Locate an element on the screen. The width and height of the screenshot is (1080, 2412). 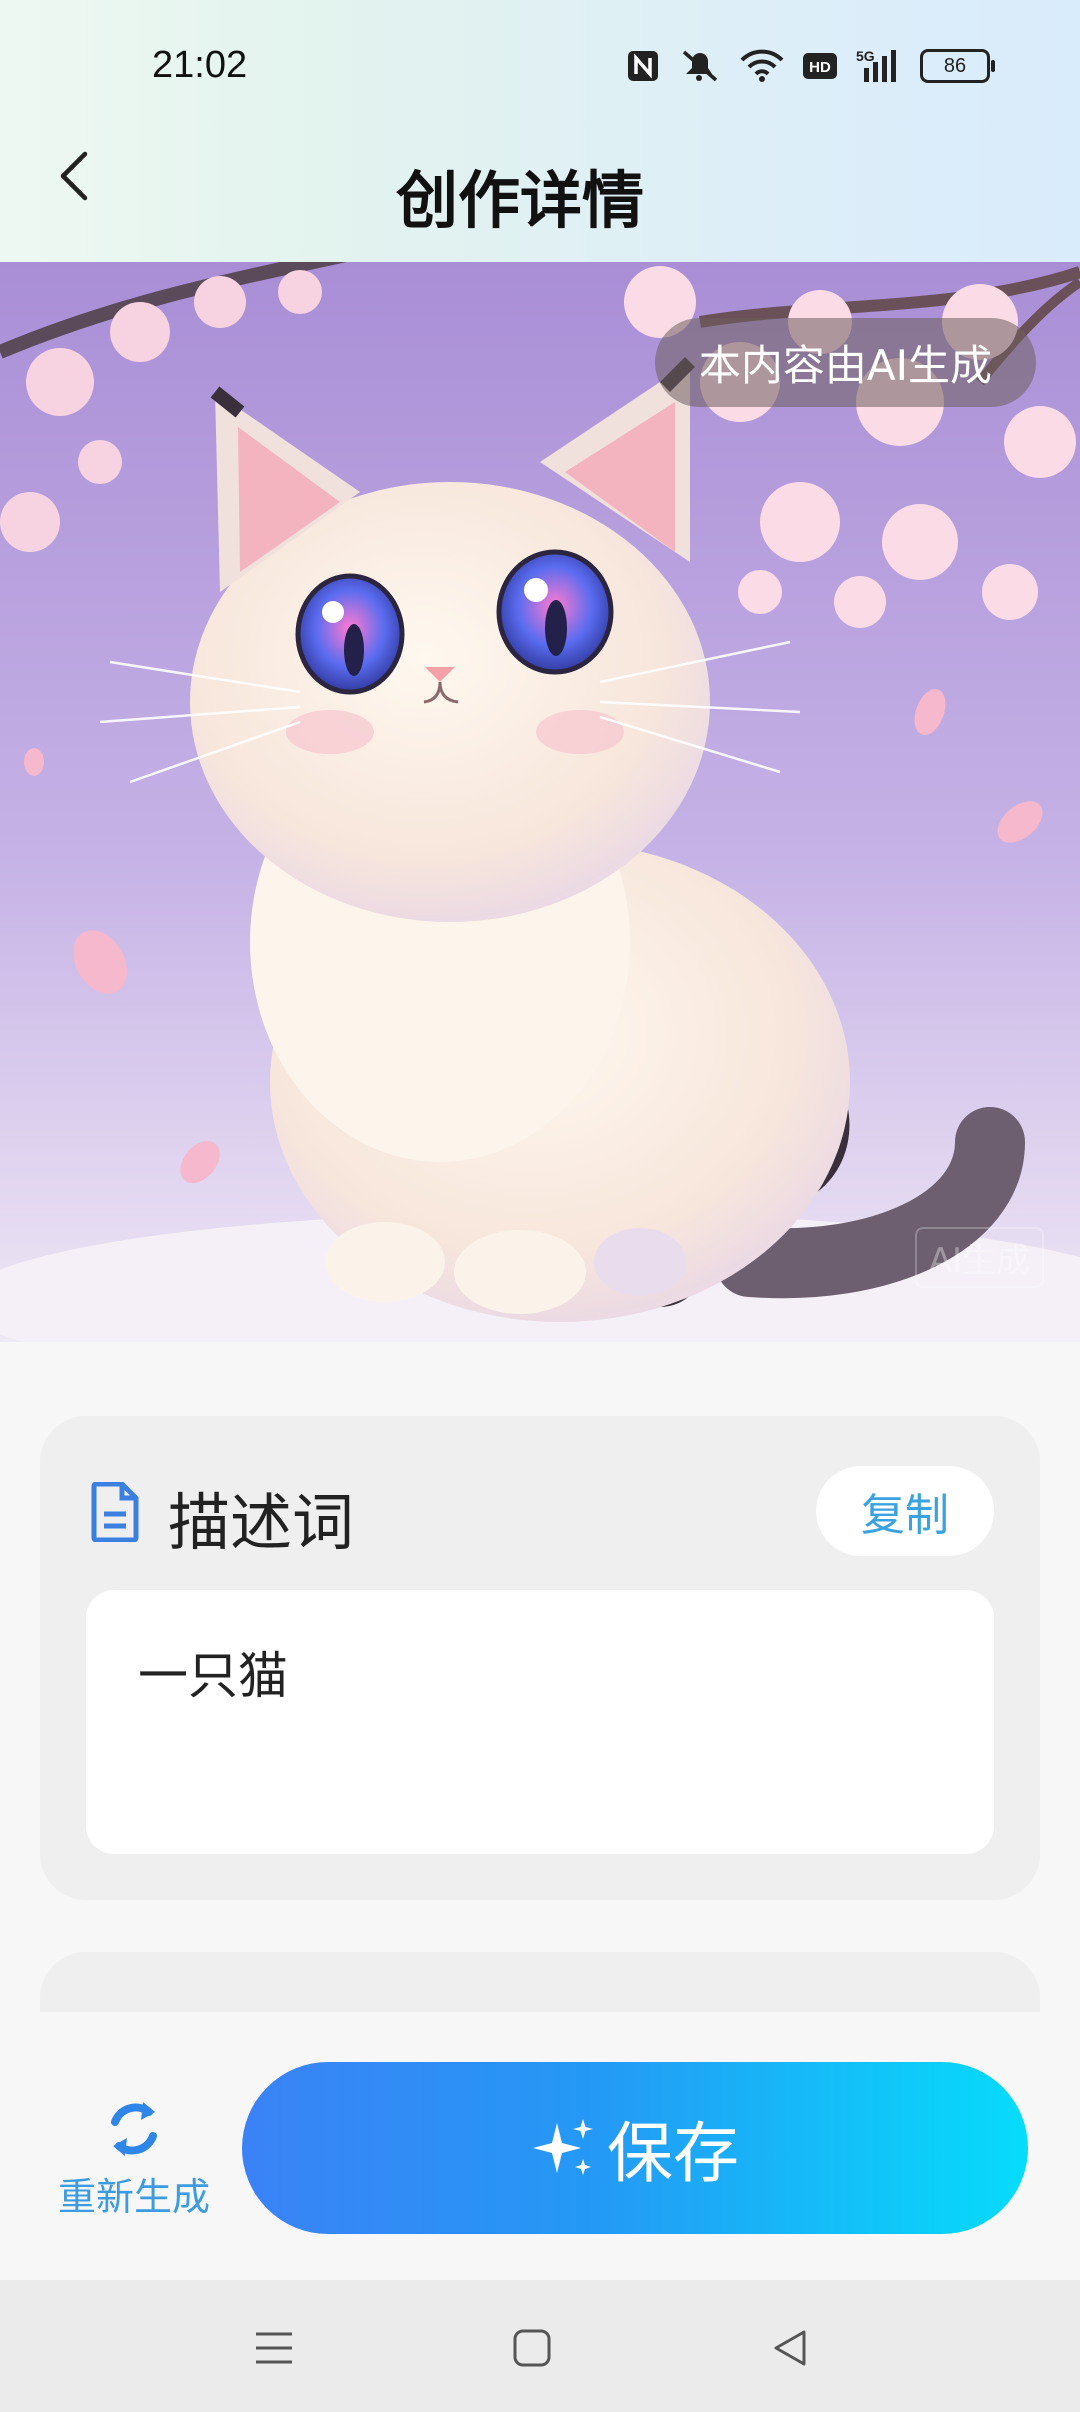
copy-button: 复制 is located at coordinates (905, 1511).